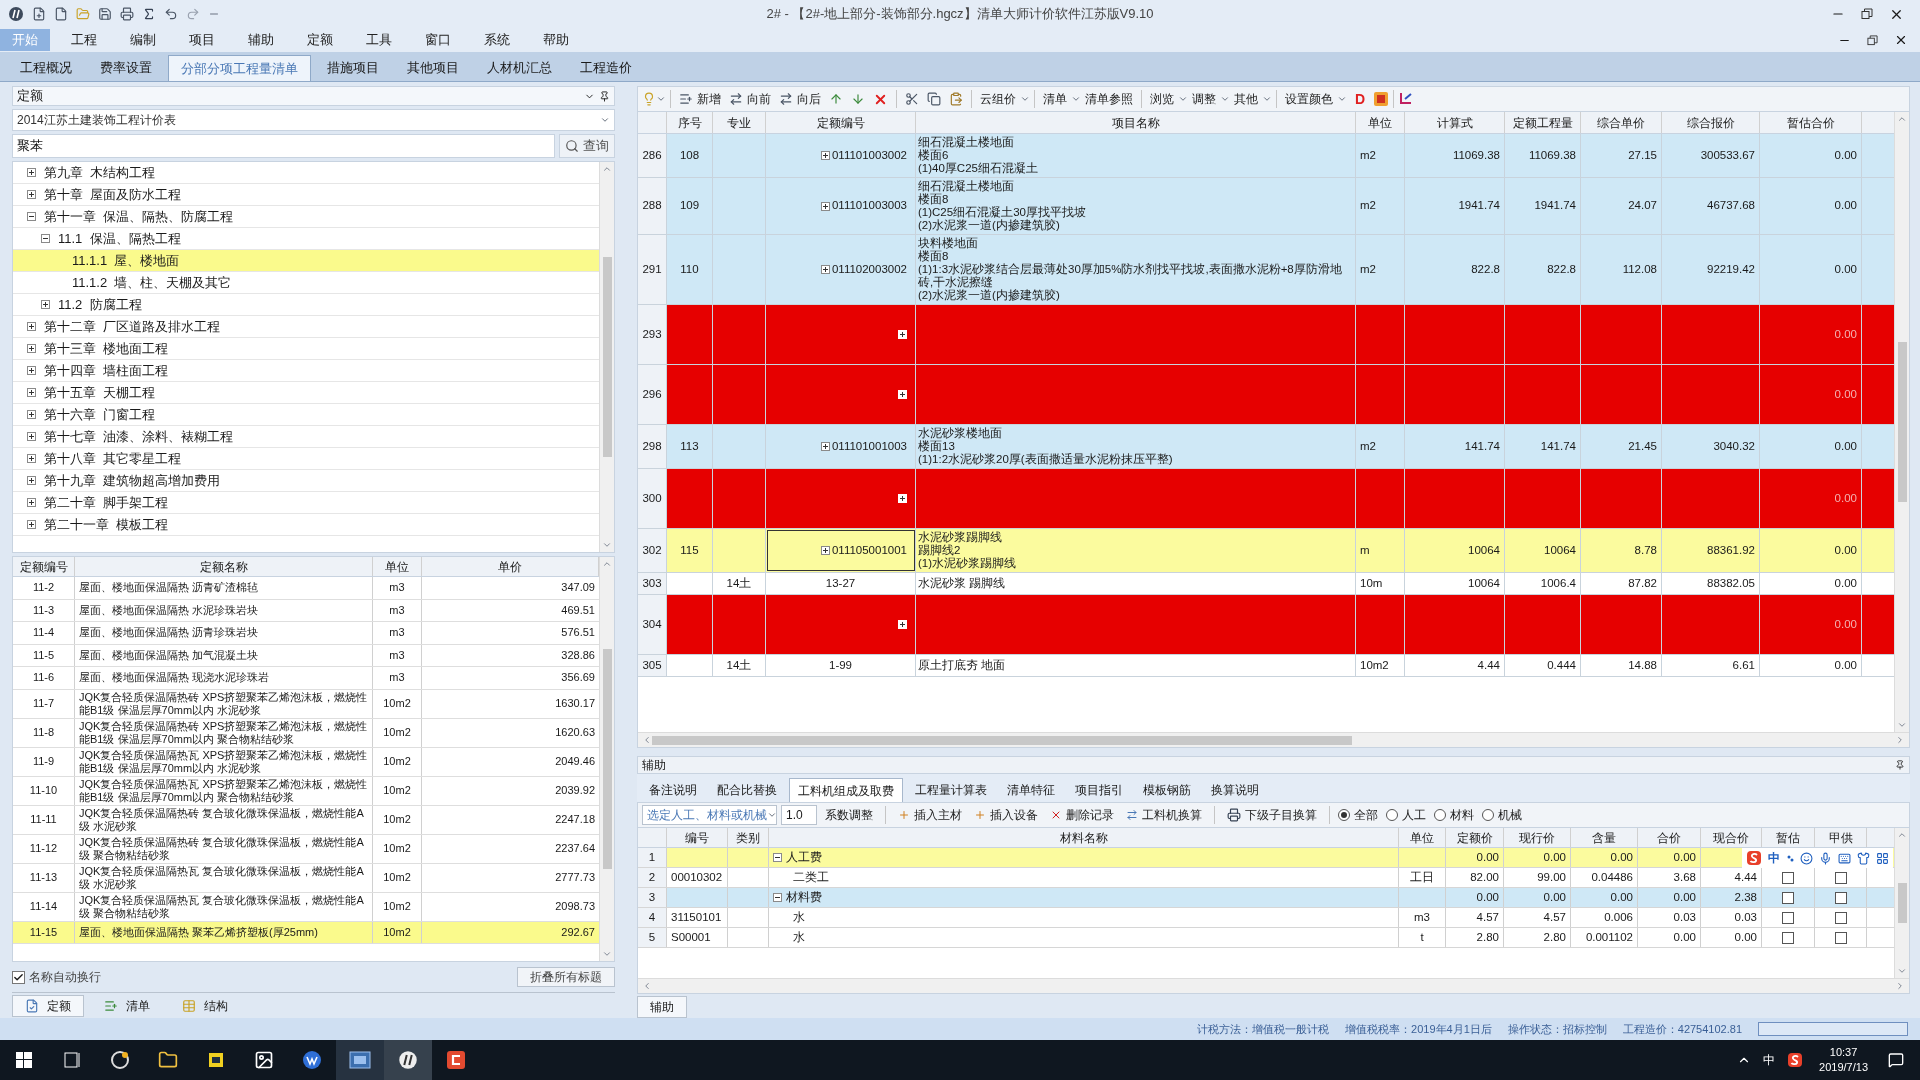 This screenshot has width=1920, height=1080. I want to click on tab: 清单, so click(127, 1005).